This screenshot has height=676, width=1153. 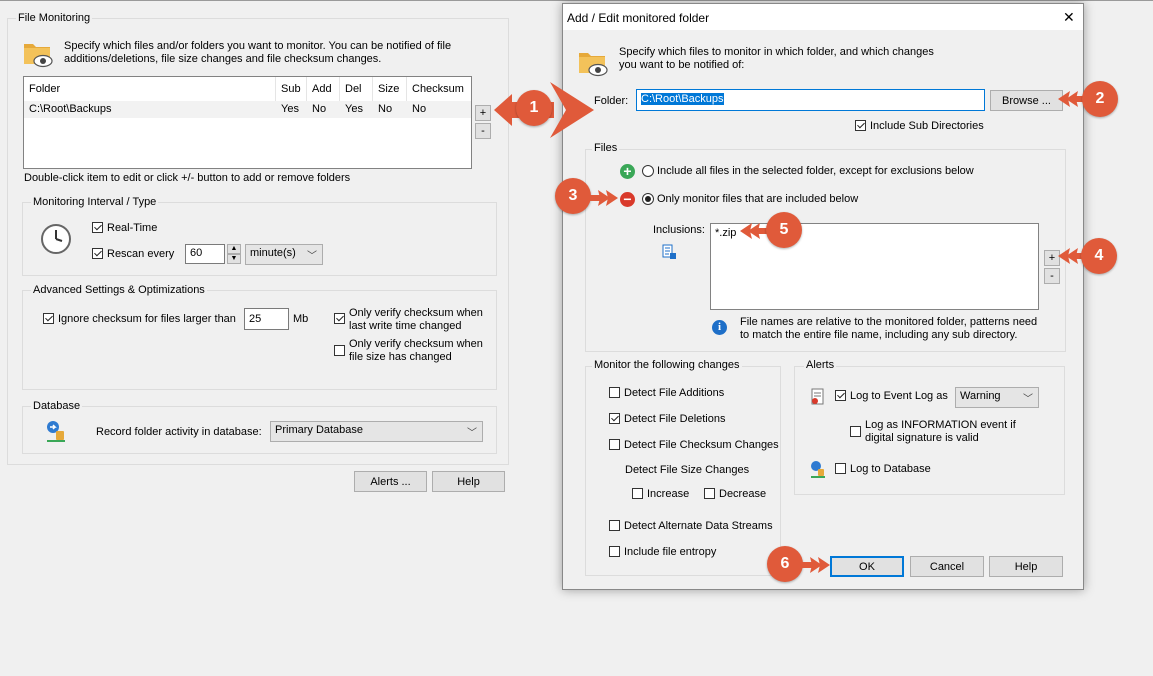 What do you see at coordinates (818, 469) in the screenshot?
I see `database-icon` at bounding box center [818, 469].